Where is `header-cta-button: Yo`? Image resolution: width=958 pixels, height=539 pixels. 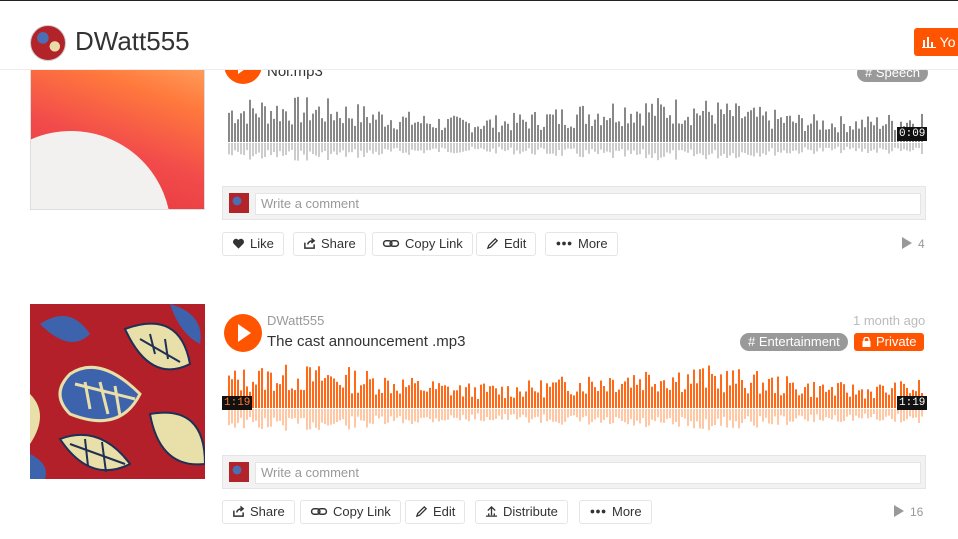 header-cta-button: Yo is located at coordinates (936, 42).